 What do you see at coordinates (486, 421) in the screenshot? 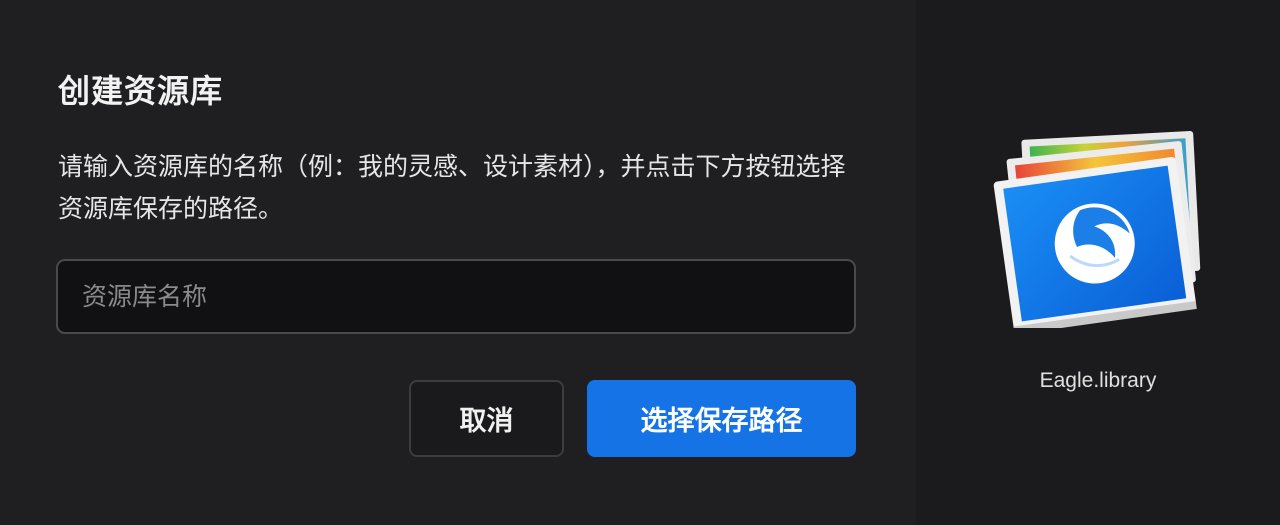
I see `cancel-button-label: 取消` at bounding box center [486, 421].